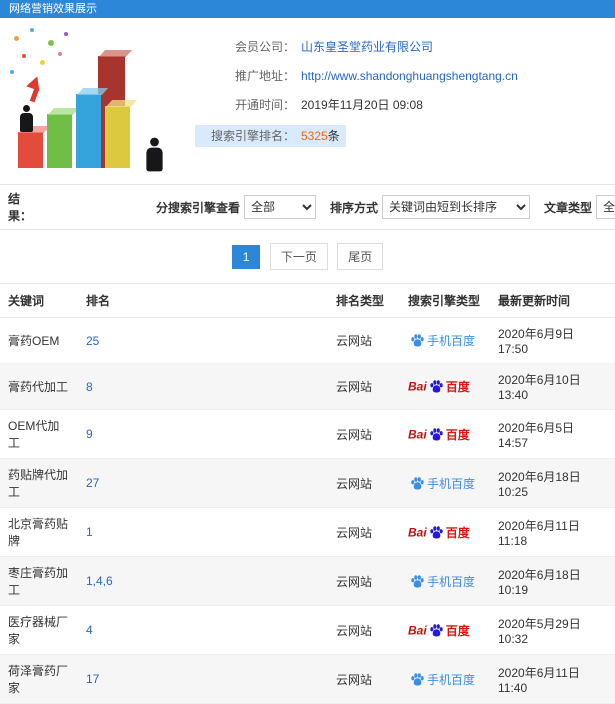 This screenshot has height=704, width=615. I want to click on table-row: 荷泽膏药厂家 17 云网站 手机百度 2020年6月11日 11:40, so click(307, 679).